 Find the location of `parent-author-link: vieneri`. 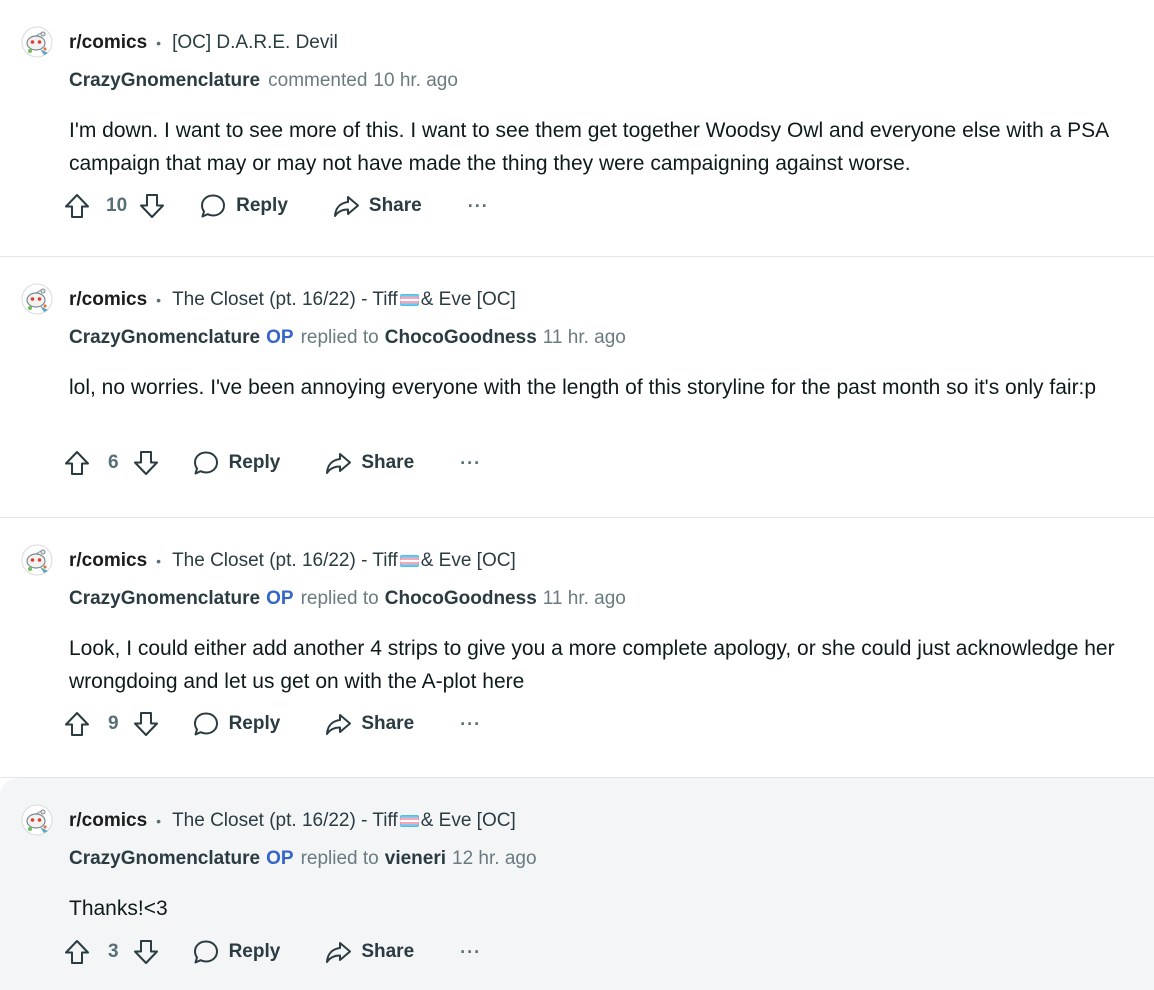

parent-author-link: vieneri is located at coordinates (415, 859).